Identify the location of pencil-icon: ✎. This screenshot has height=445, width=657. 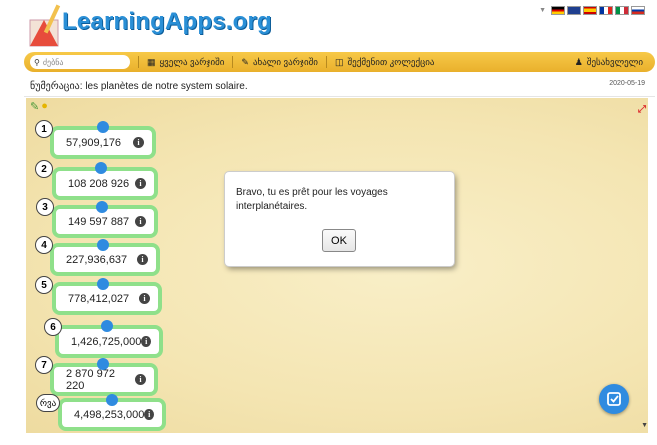
(245, 61).